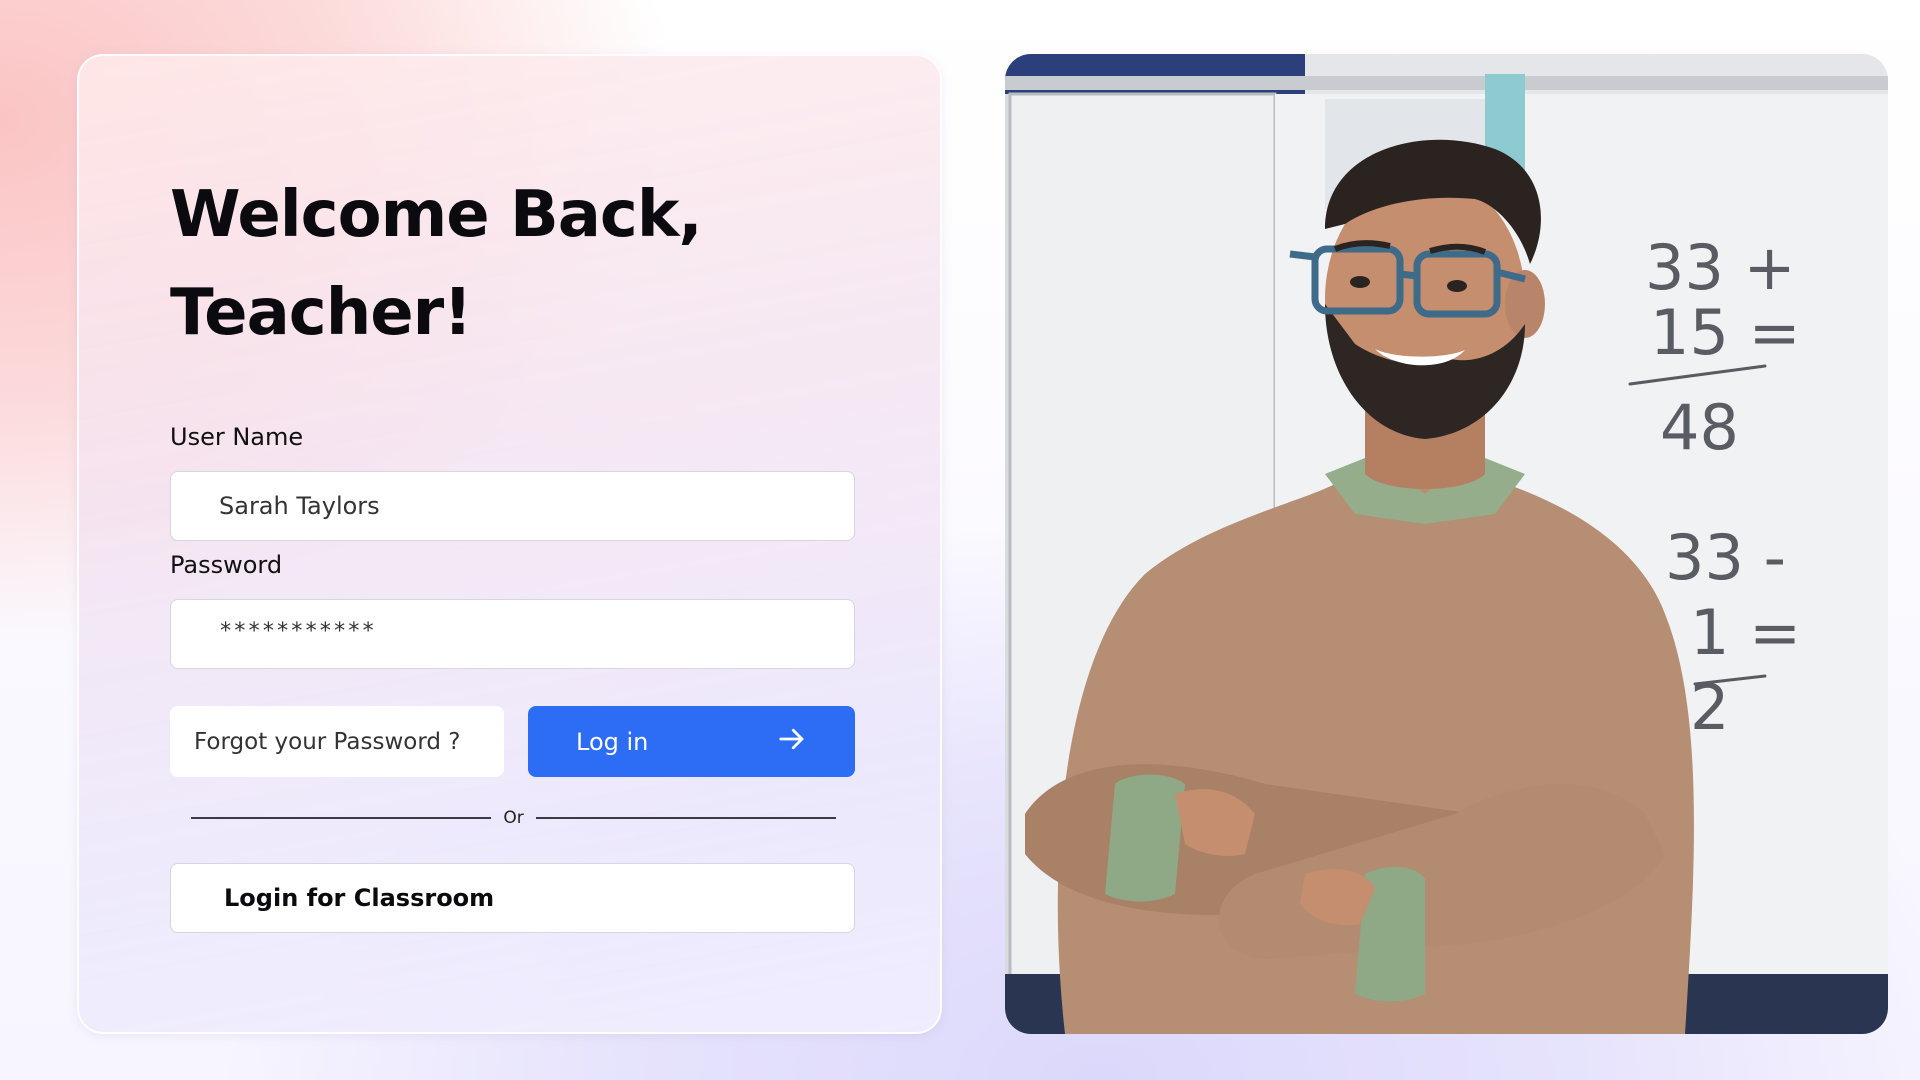 This screenshot has width=1920, height=1080. I want to click on board-math-2: 15 =, so click(1725, 332).